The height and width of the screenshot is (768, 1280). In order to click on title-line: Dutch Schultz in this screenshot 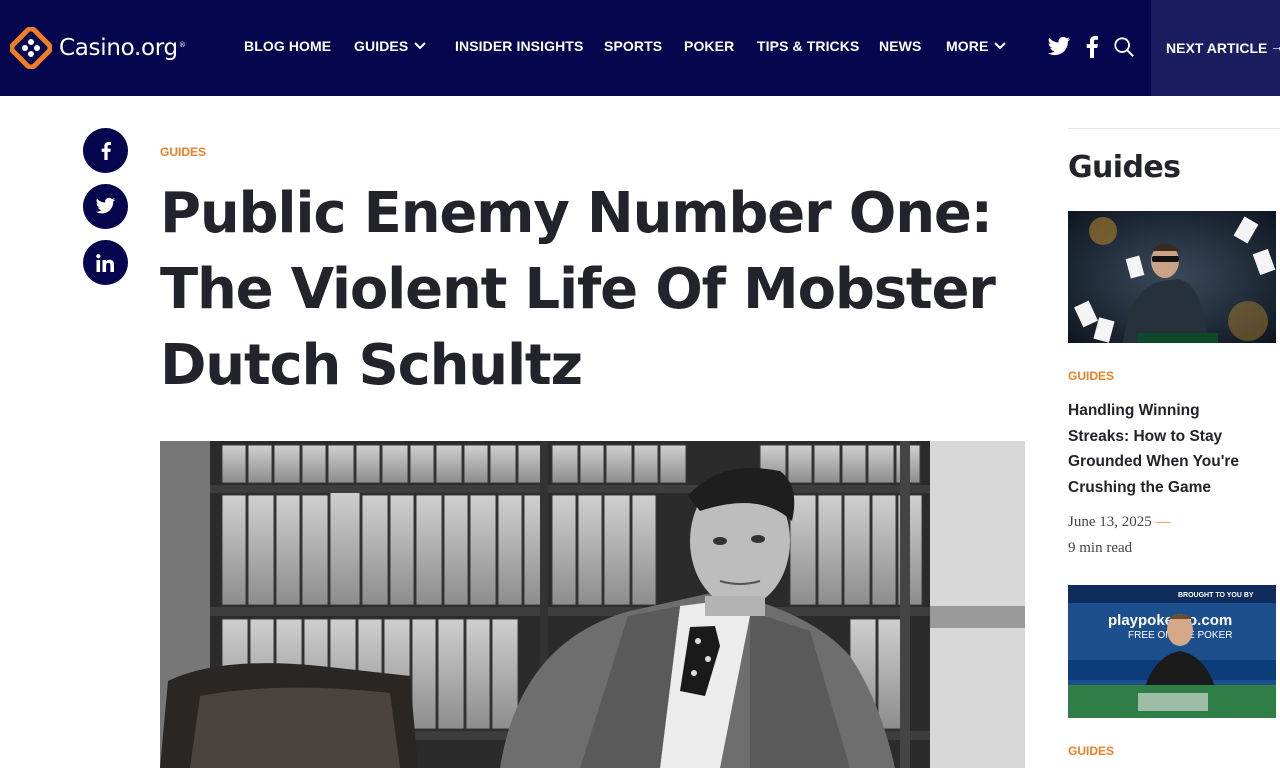, I will do `click(371, 365)`.